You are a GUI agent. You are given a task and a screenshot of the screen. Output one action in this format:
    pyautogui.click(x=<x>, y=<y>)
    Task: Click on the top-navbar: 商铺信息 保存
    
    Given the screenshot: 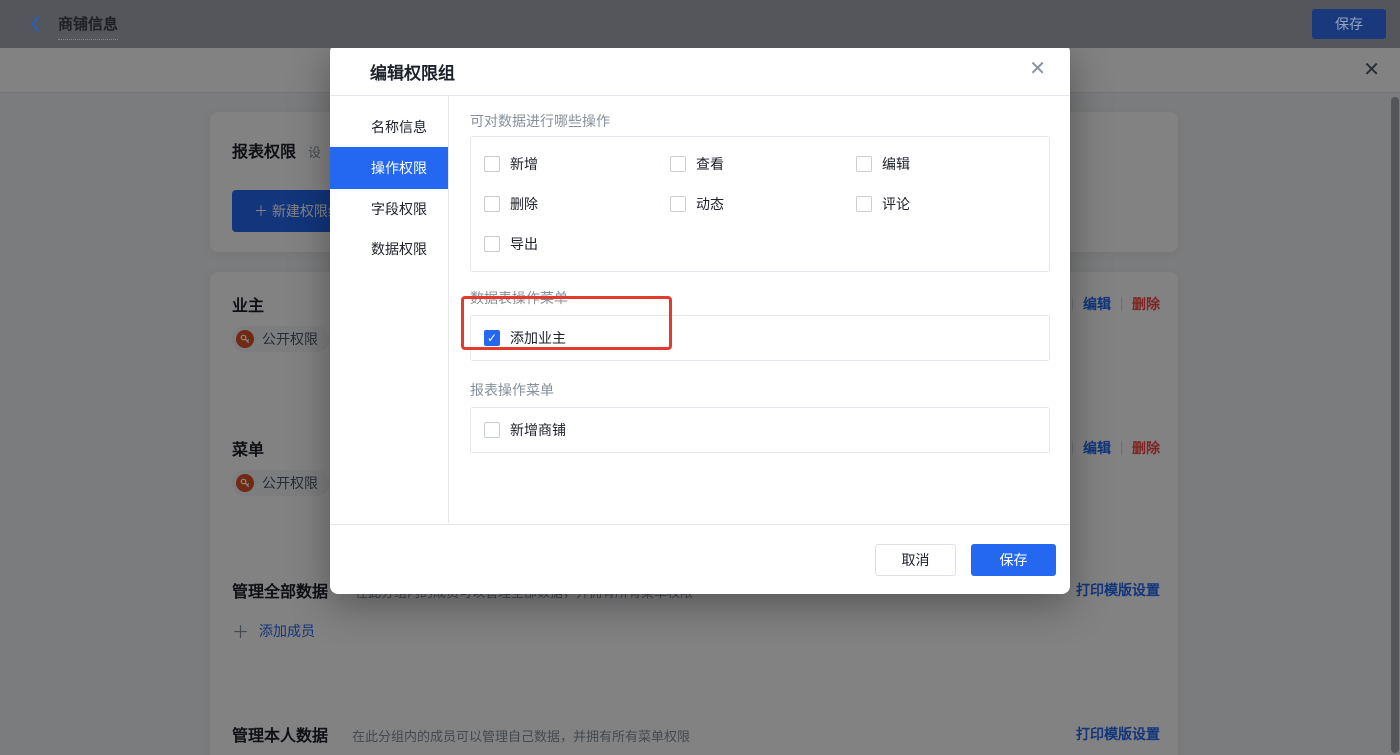 What is the action you would take?
    pyautogui.click(x=700, y=24)
    